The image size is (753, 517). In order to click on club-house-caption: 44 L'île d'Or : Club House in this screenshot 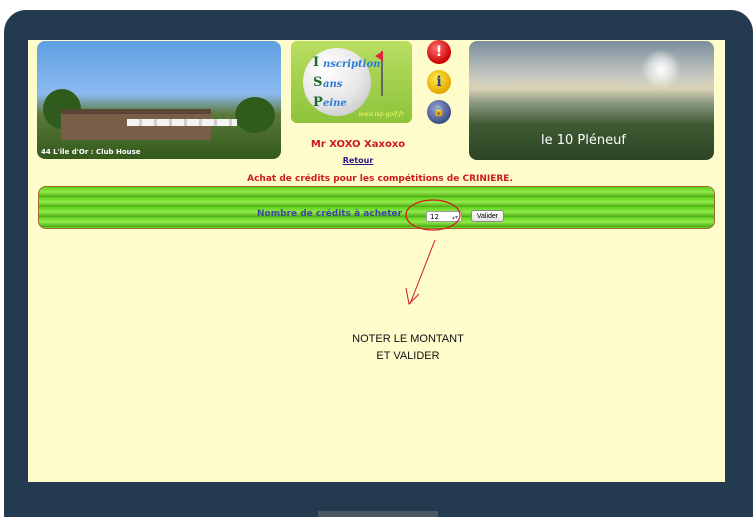, I will do `click(91, 152)`.